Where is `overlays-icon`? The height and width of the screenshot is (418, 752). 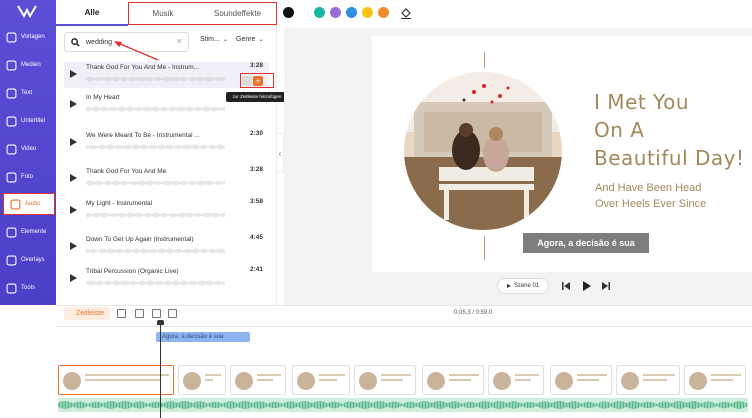 overlays-icon is located at coordinates (11, 260).